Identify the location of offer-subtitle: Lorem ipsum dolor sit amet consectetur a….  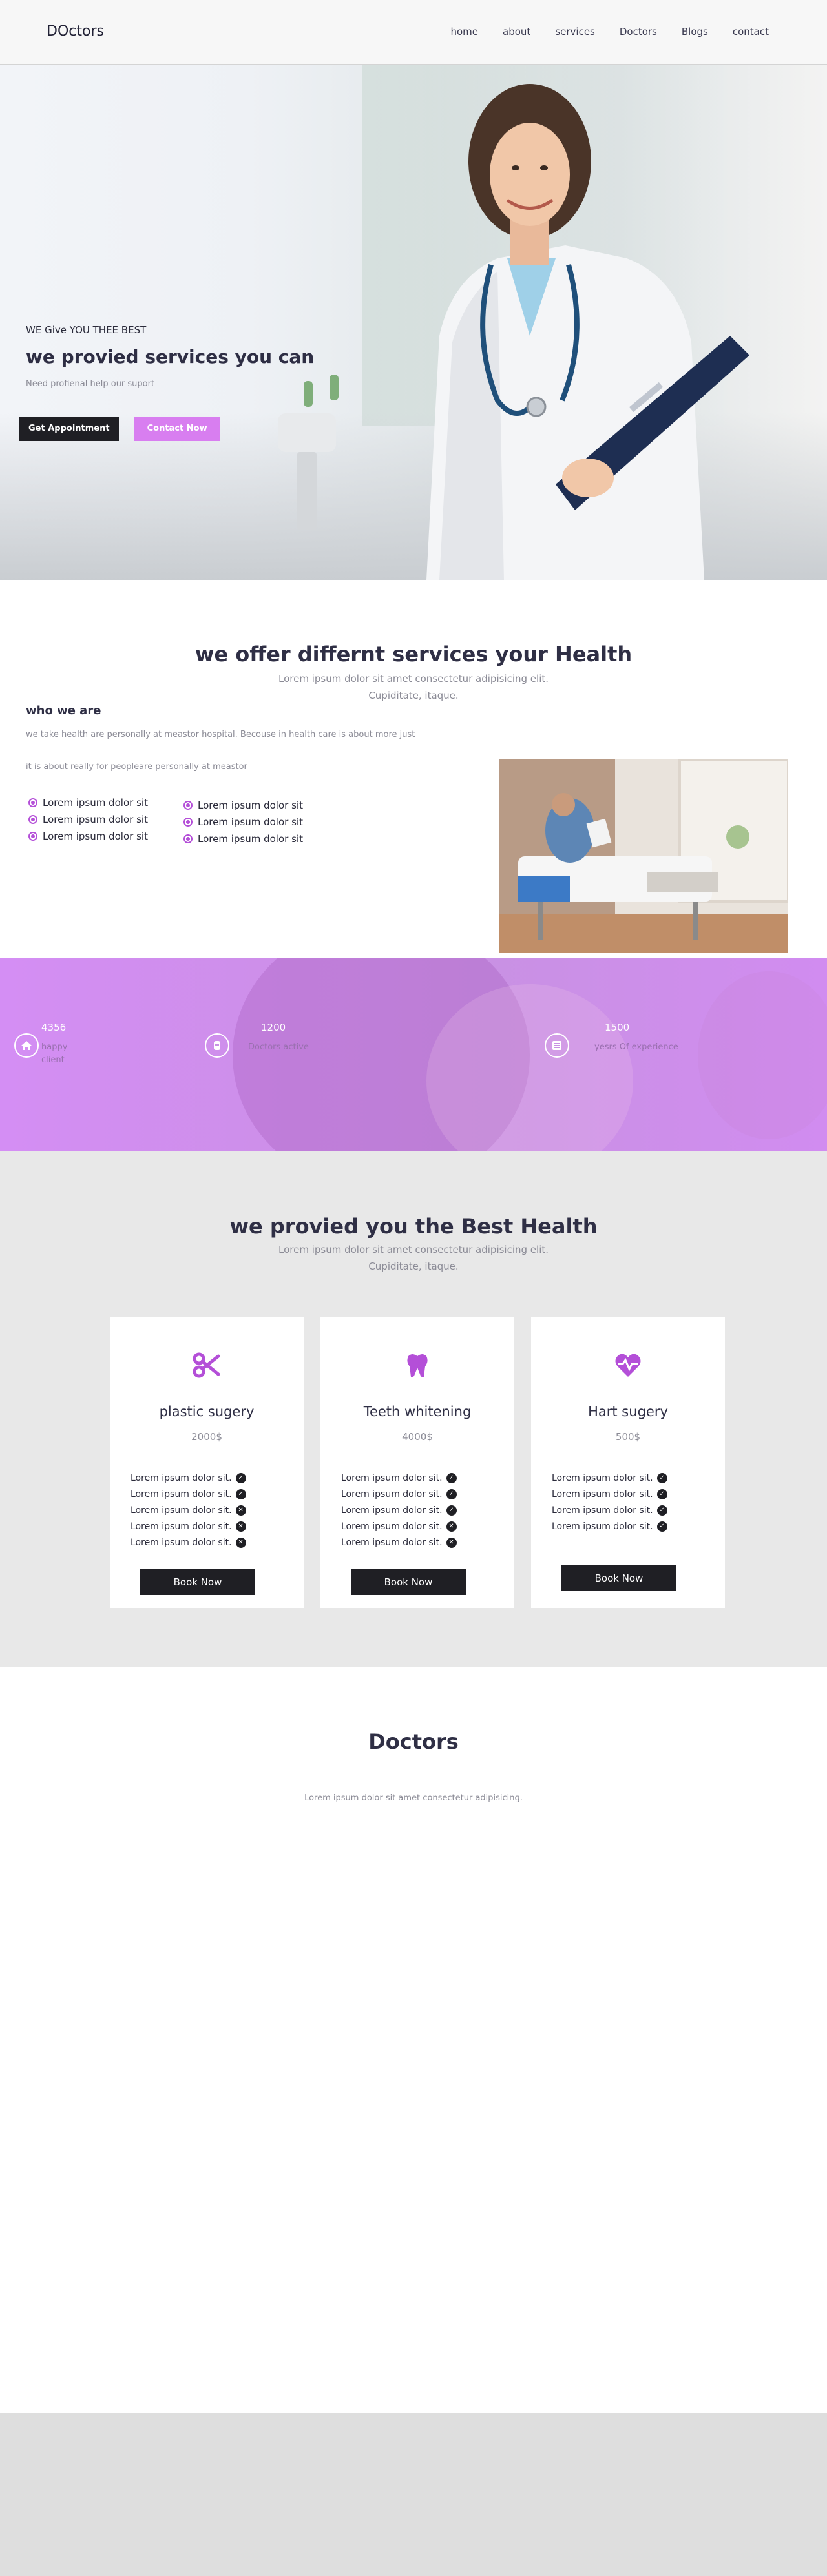
(413, 687).